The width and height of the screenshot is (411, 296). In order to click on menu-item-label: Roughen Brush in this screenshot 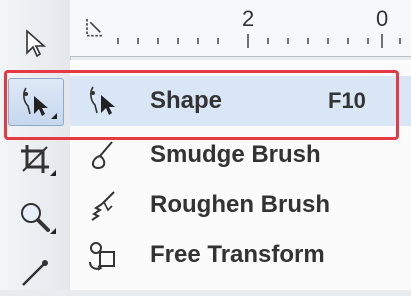, I will do `click(240, 204)`.